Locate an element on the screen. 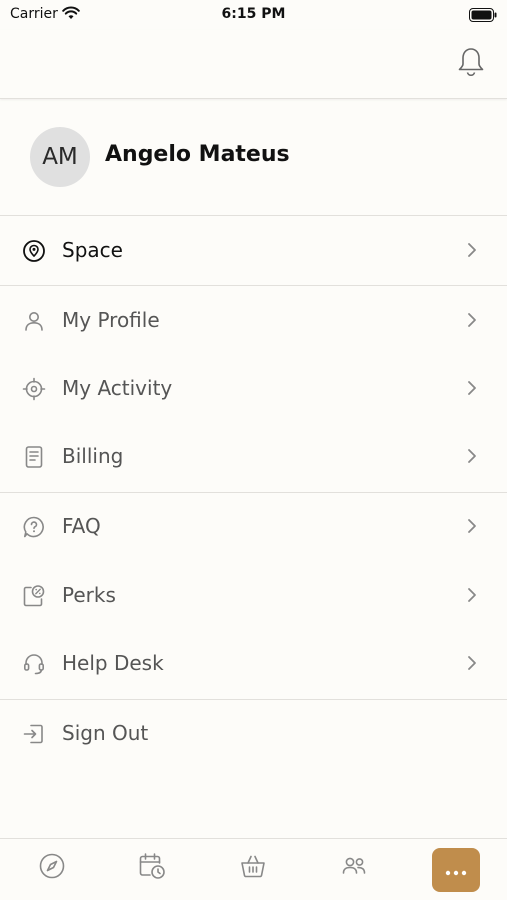  bell-icon is located at coordinates (471, 64).